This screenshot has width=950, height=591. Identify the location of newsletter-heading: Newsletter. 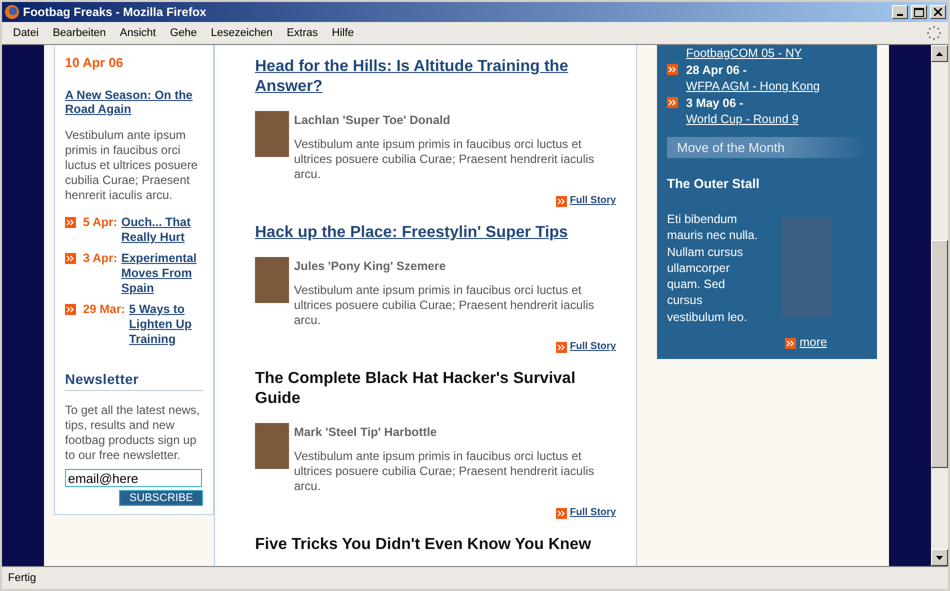
(134, 381).